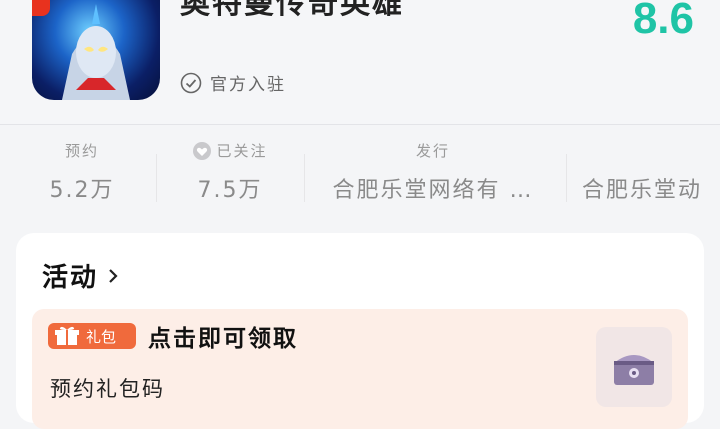 This screenshot has width=720, height=429. I want to click on app-title: 奥特曼传奇英雄, so click(292, 10).